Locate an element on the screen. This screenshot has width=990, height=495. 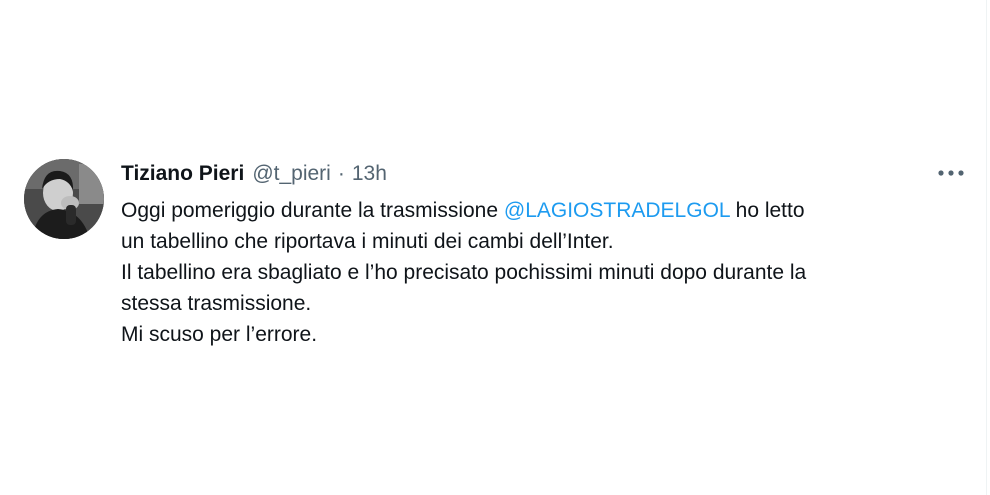
more-options-button is located at coordinates (951, 173).